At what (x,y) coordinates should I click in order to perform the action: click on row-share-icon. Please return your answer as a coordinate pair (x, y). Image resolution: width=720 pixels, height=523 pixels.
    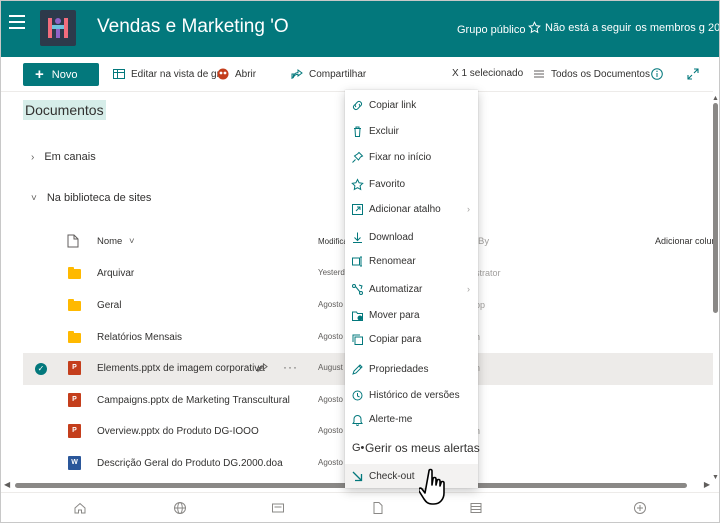
    Looking at the image, I should click on (262, 369).